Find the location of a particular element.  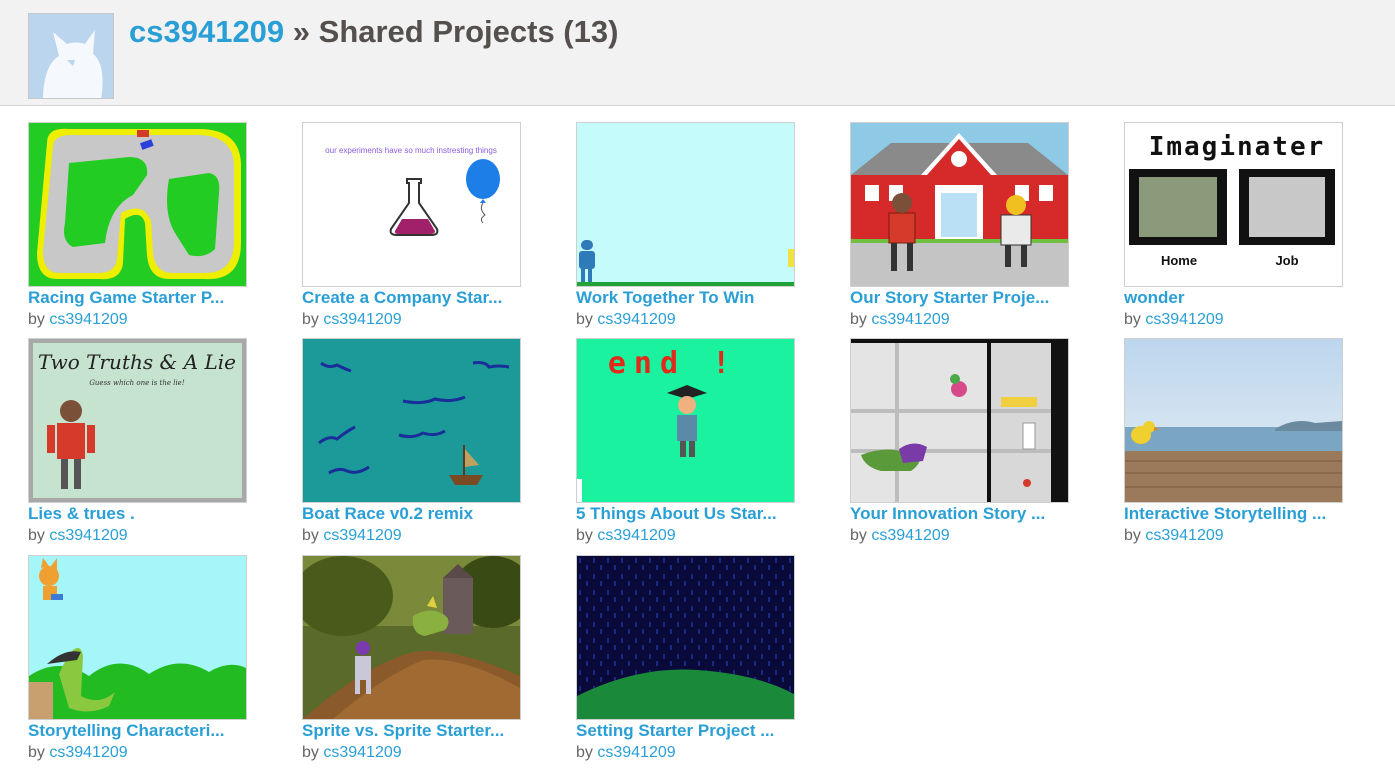

page-header: cs3941209 » Shared Projects (13) is located at coordinates (697, 53).